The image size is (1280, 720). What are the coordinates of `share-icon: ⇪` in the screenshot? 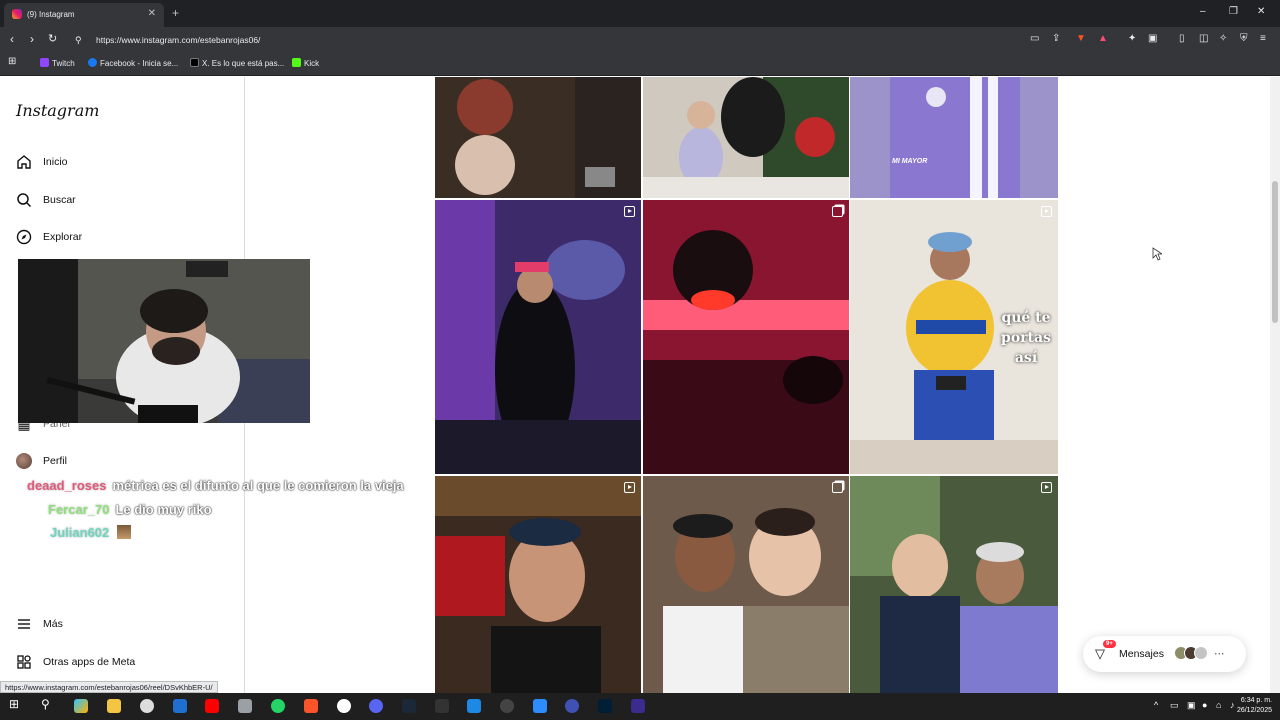 It's located at (1056, 38).